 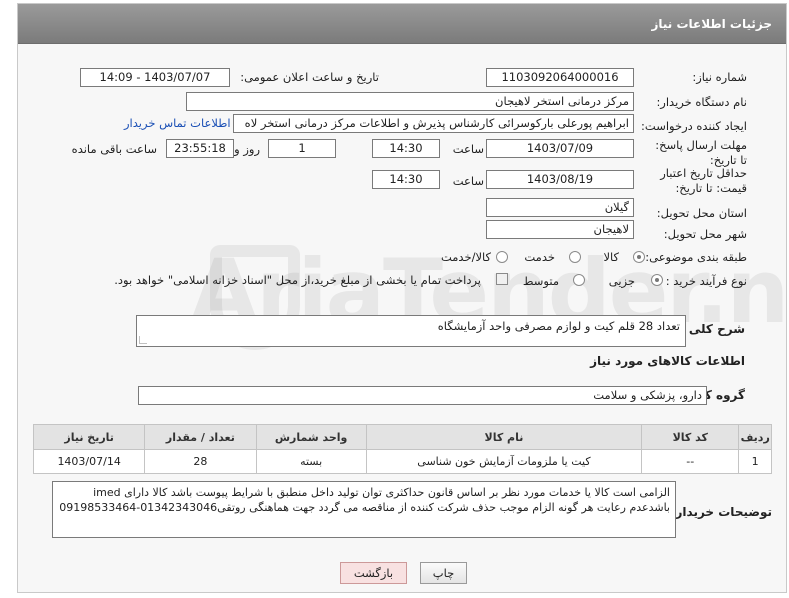 I want to click on category-service-radio, so click(x=575, y=257).